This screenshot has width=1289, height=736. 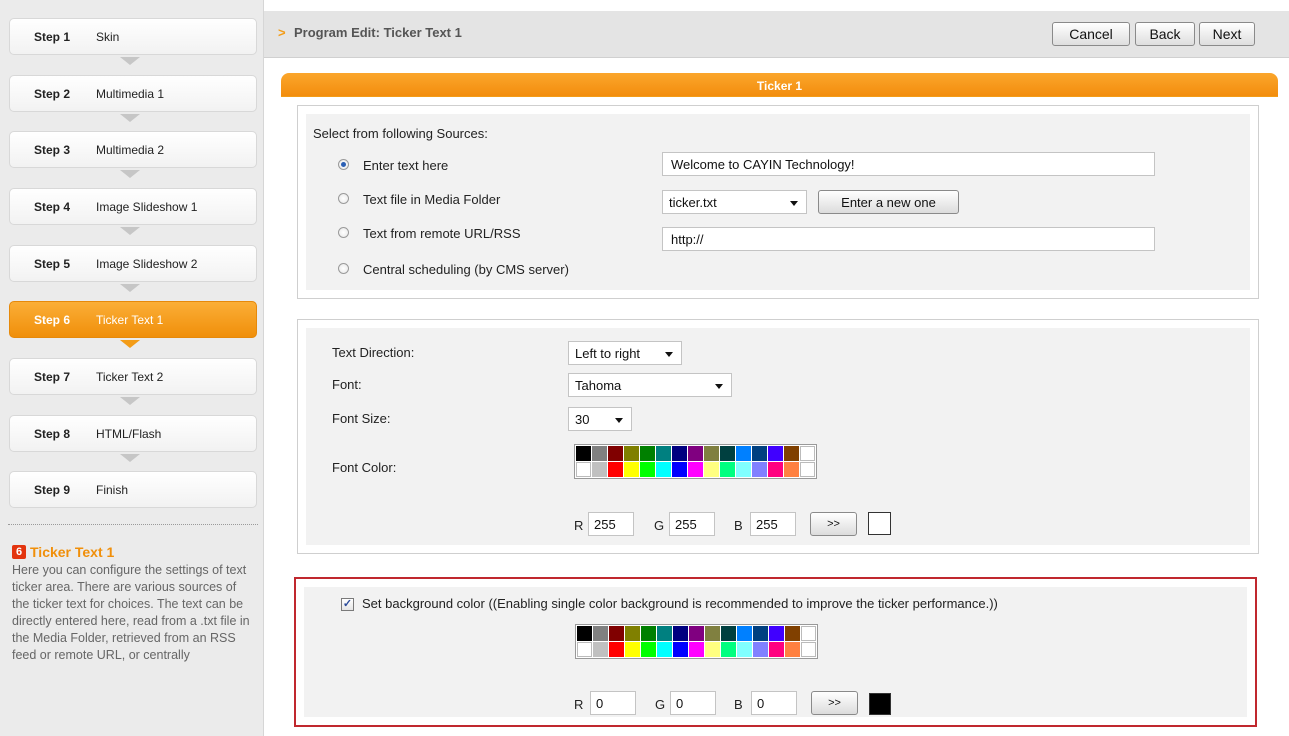 I want to click on step-item: Step 1 Skin, so click(x=133, y=36).